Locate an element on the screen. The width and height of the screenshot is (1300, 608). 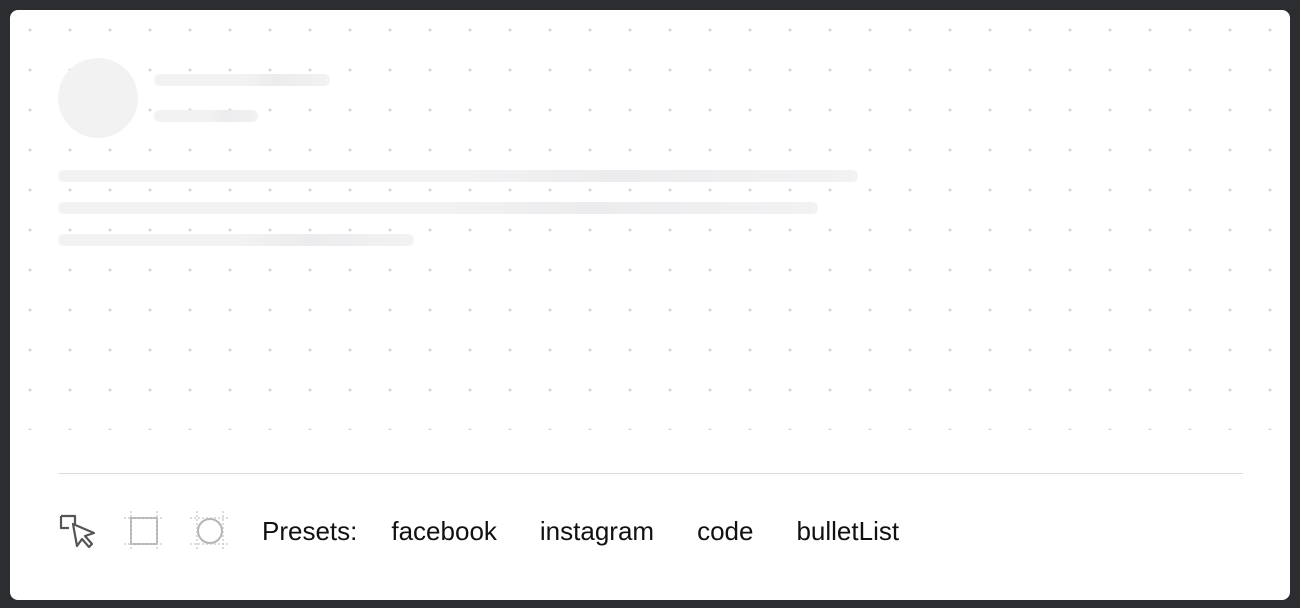
preset-bulletlist: bulletList is located at coordinates (847, 531).